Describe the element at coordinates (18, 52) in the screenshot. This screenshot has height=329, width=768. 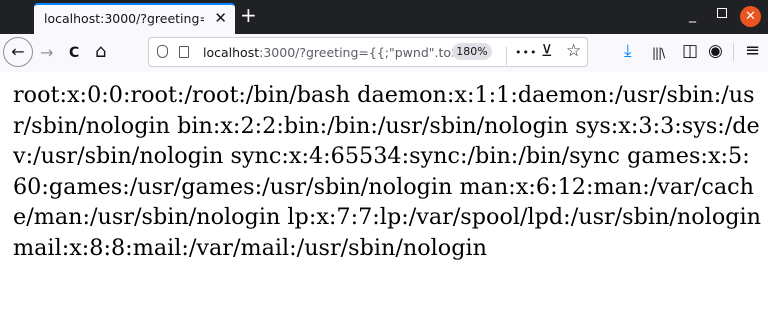
I see `back-button: ←` at that location.